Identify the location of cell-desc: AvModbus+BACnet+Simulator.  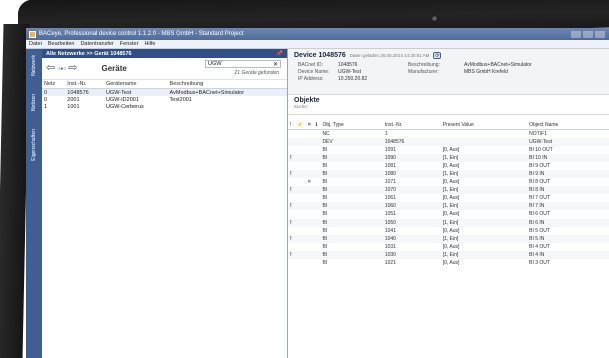
(227, 92).